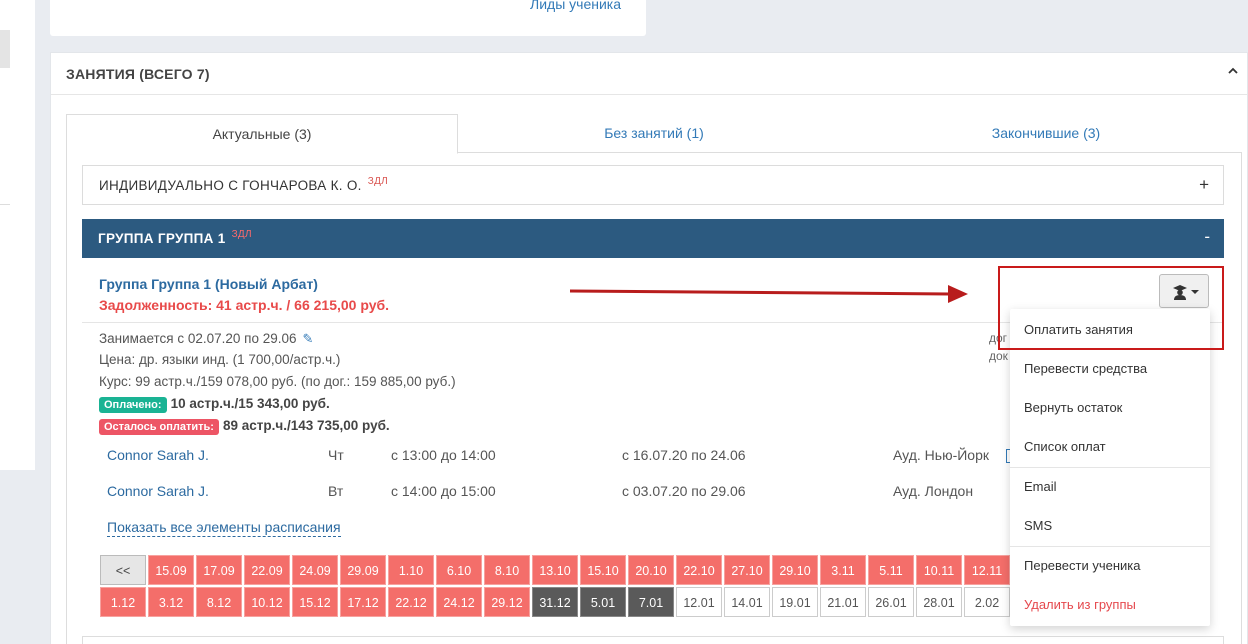 This screenshot has height=644, width=1248. Describe the element at coordinates (411, 602) in the screenshot. I see `calendar-day: 22.12` at that location.